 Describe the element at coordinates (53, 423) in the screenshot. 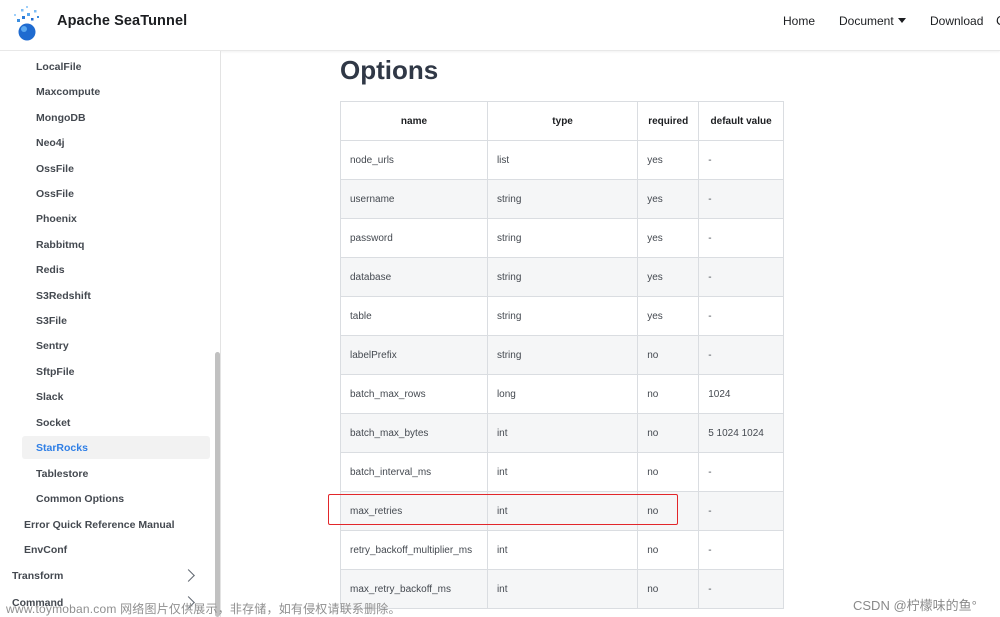

I see `sidebar-item-socket: Socket` at that location.